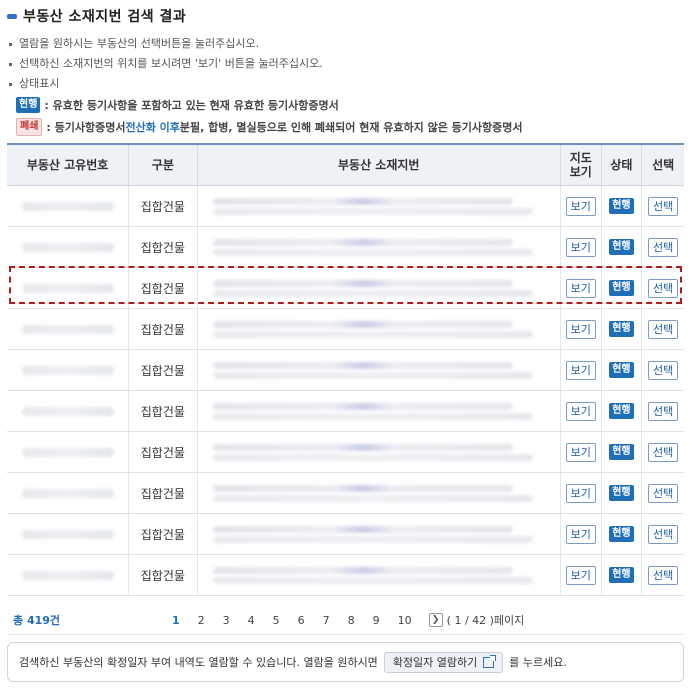 The image size is (693, 692). Describe the element at coordinates (345, 165) in the screenshot. I see `table-header: 부동산 고유번호 구분 부동산 소재지번 지도 보기 상태 선택` at that location.